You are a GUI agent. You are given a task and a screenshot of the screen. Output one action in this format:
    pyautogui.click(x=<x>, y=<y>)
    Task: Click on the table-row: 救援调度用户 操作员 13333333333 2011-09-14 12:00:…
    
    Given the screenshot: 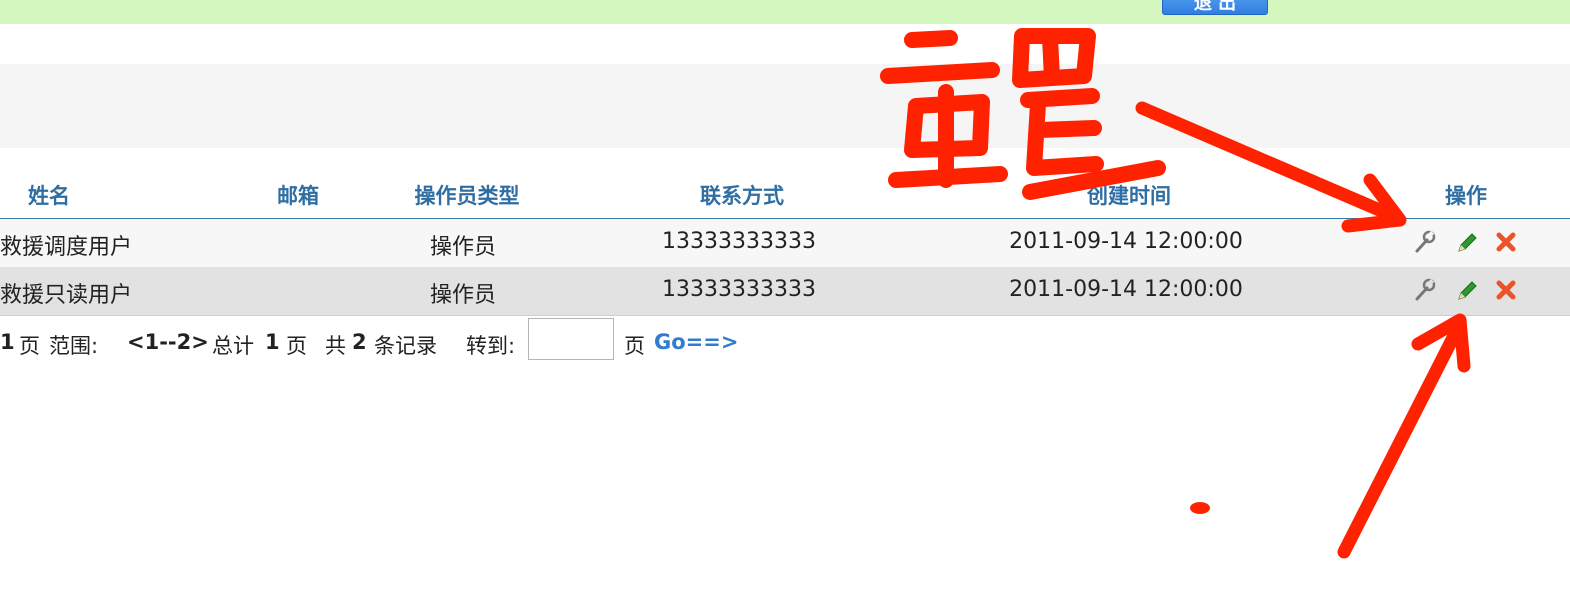 What is the action you would take?
    pyautogui.click(x=785, y=243)
    